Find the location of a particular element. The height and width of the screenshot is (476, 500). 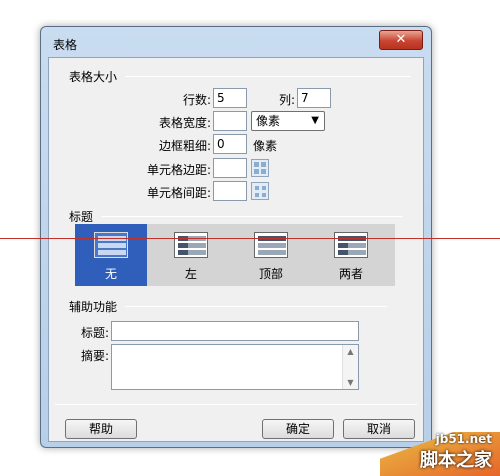

table-size-section-title: 表格大小 is located at coordinates (93, 77).